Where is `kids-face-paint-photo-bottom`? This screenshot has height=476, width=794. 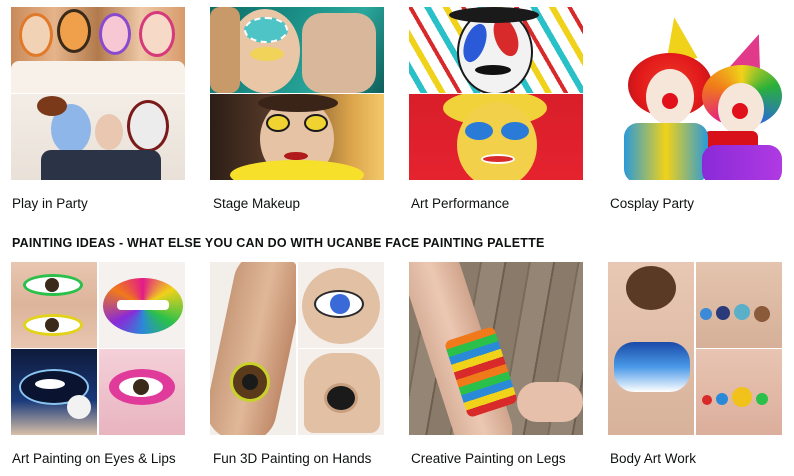
kids-face-paint-photo-bottom is located at coordinates (98, 137).